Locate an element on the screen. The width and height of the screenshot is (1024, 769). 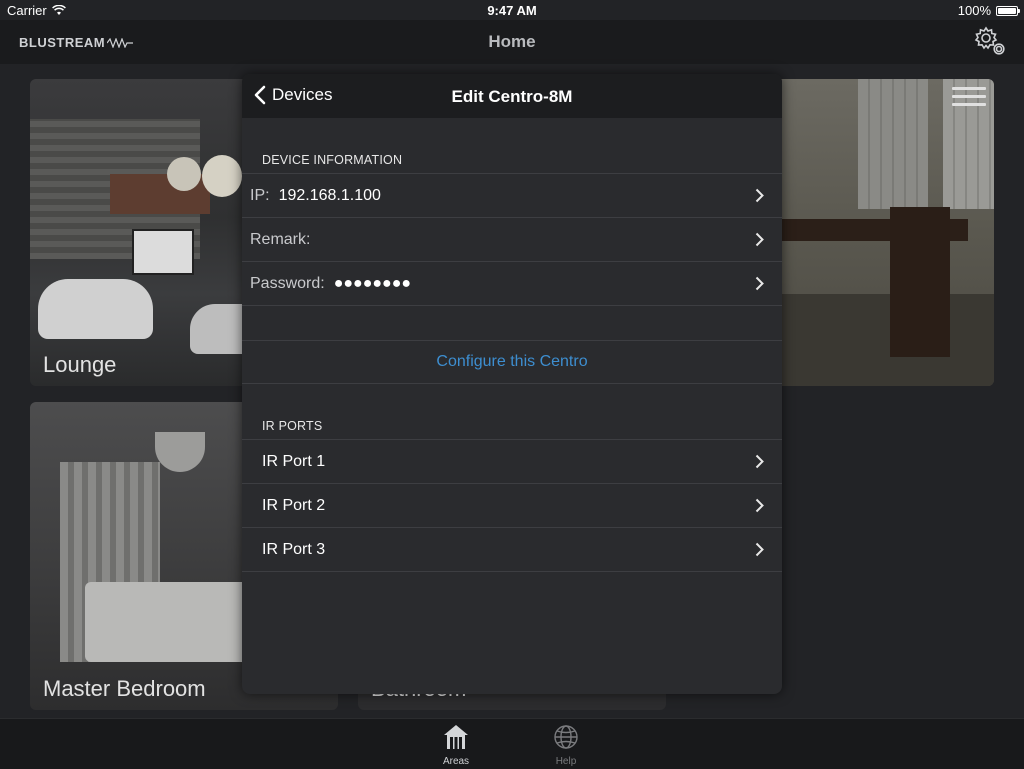
device-info-header: DEVICE INFORMATION is located at coordinates (332, 160).